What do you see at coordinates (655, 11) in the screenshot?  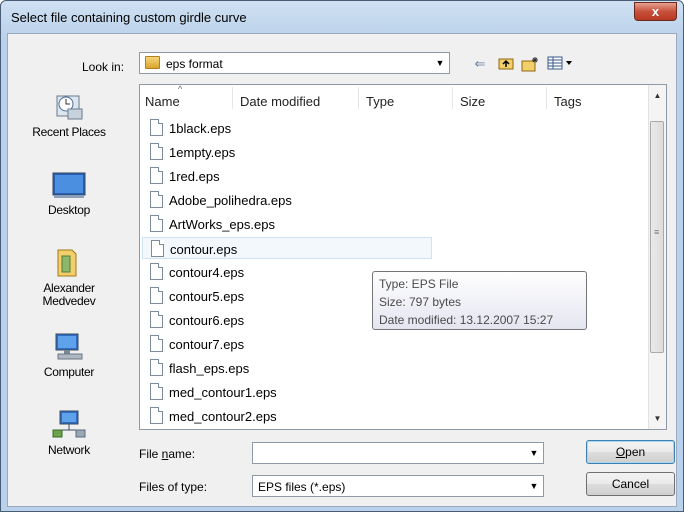 I see `close-button: x` at bounding box center [655, 11].